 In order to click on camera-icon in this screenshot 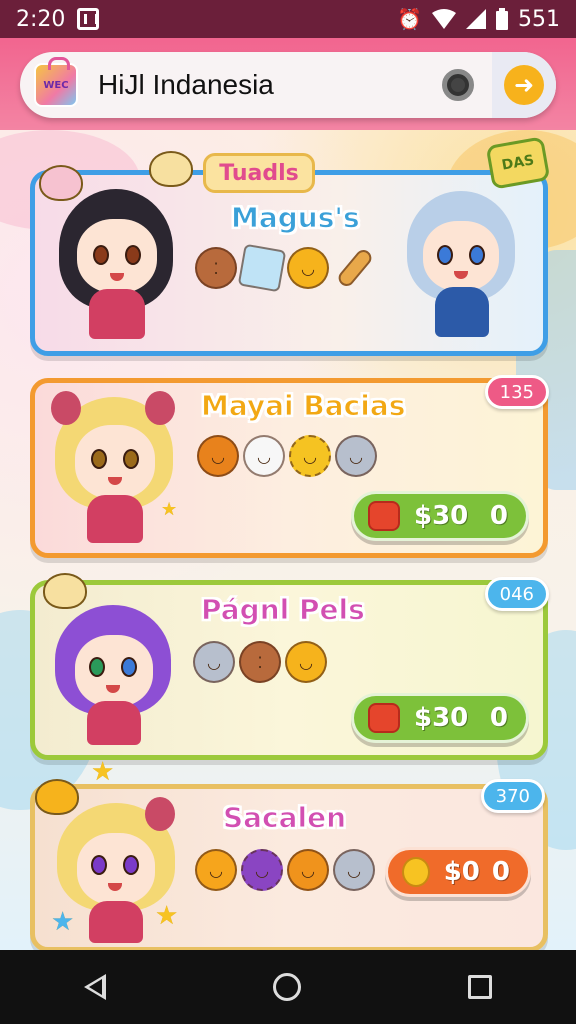, I will do `click(458, 85)`.